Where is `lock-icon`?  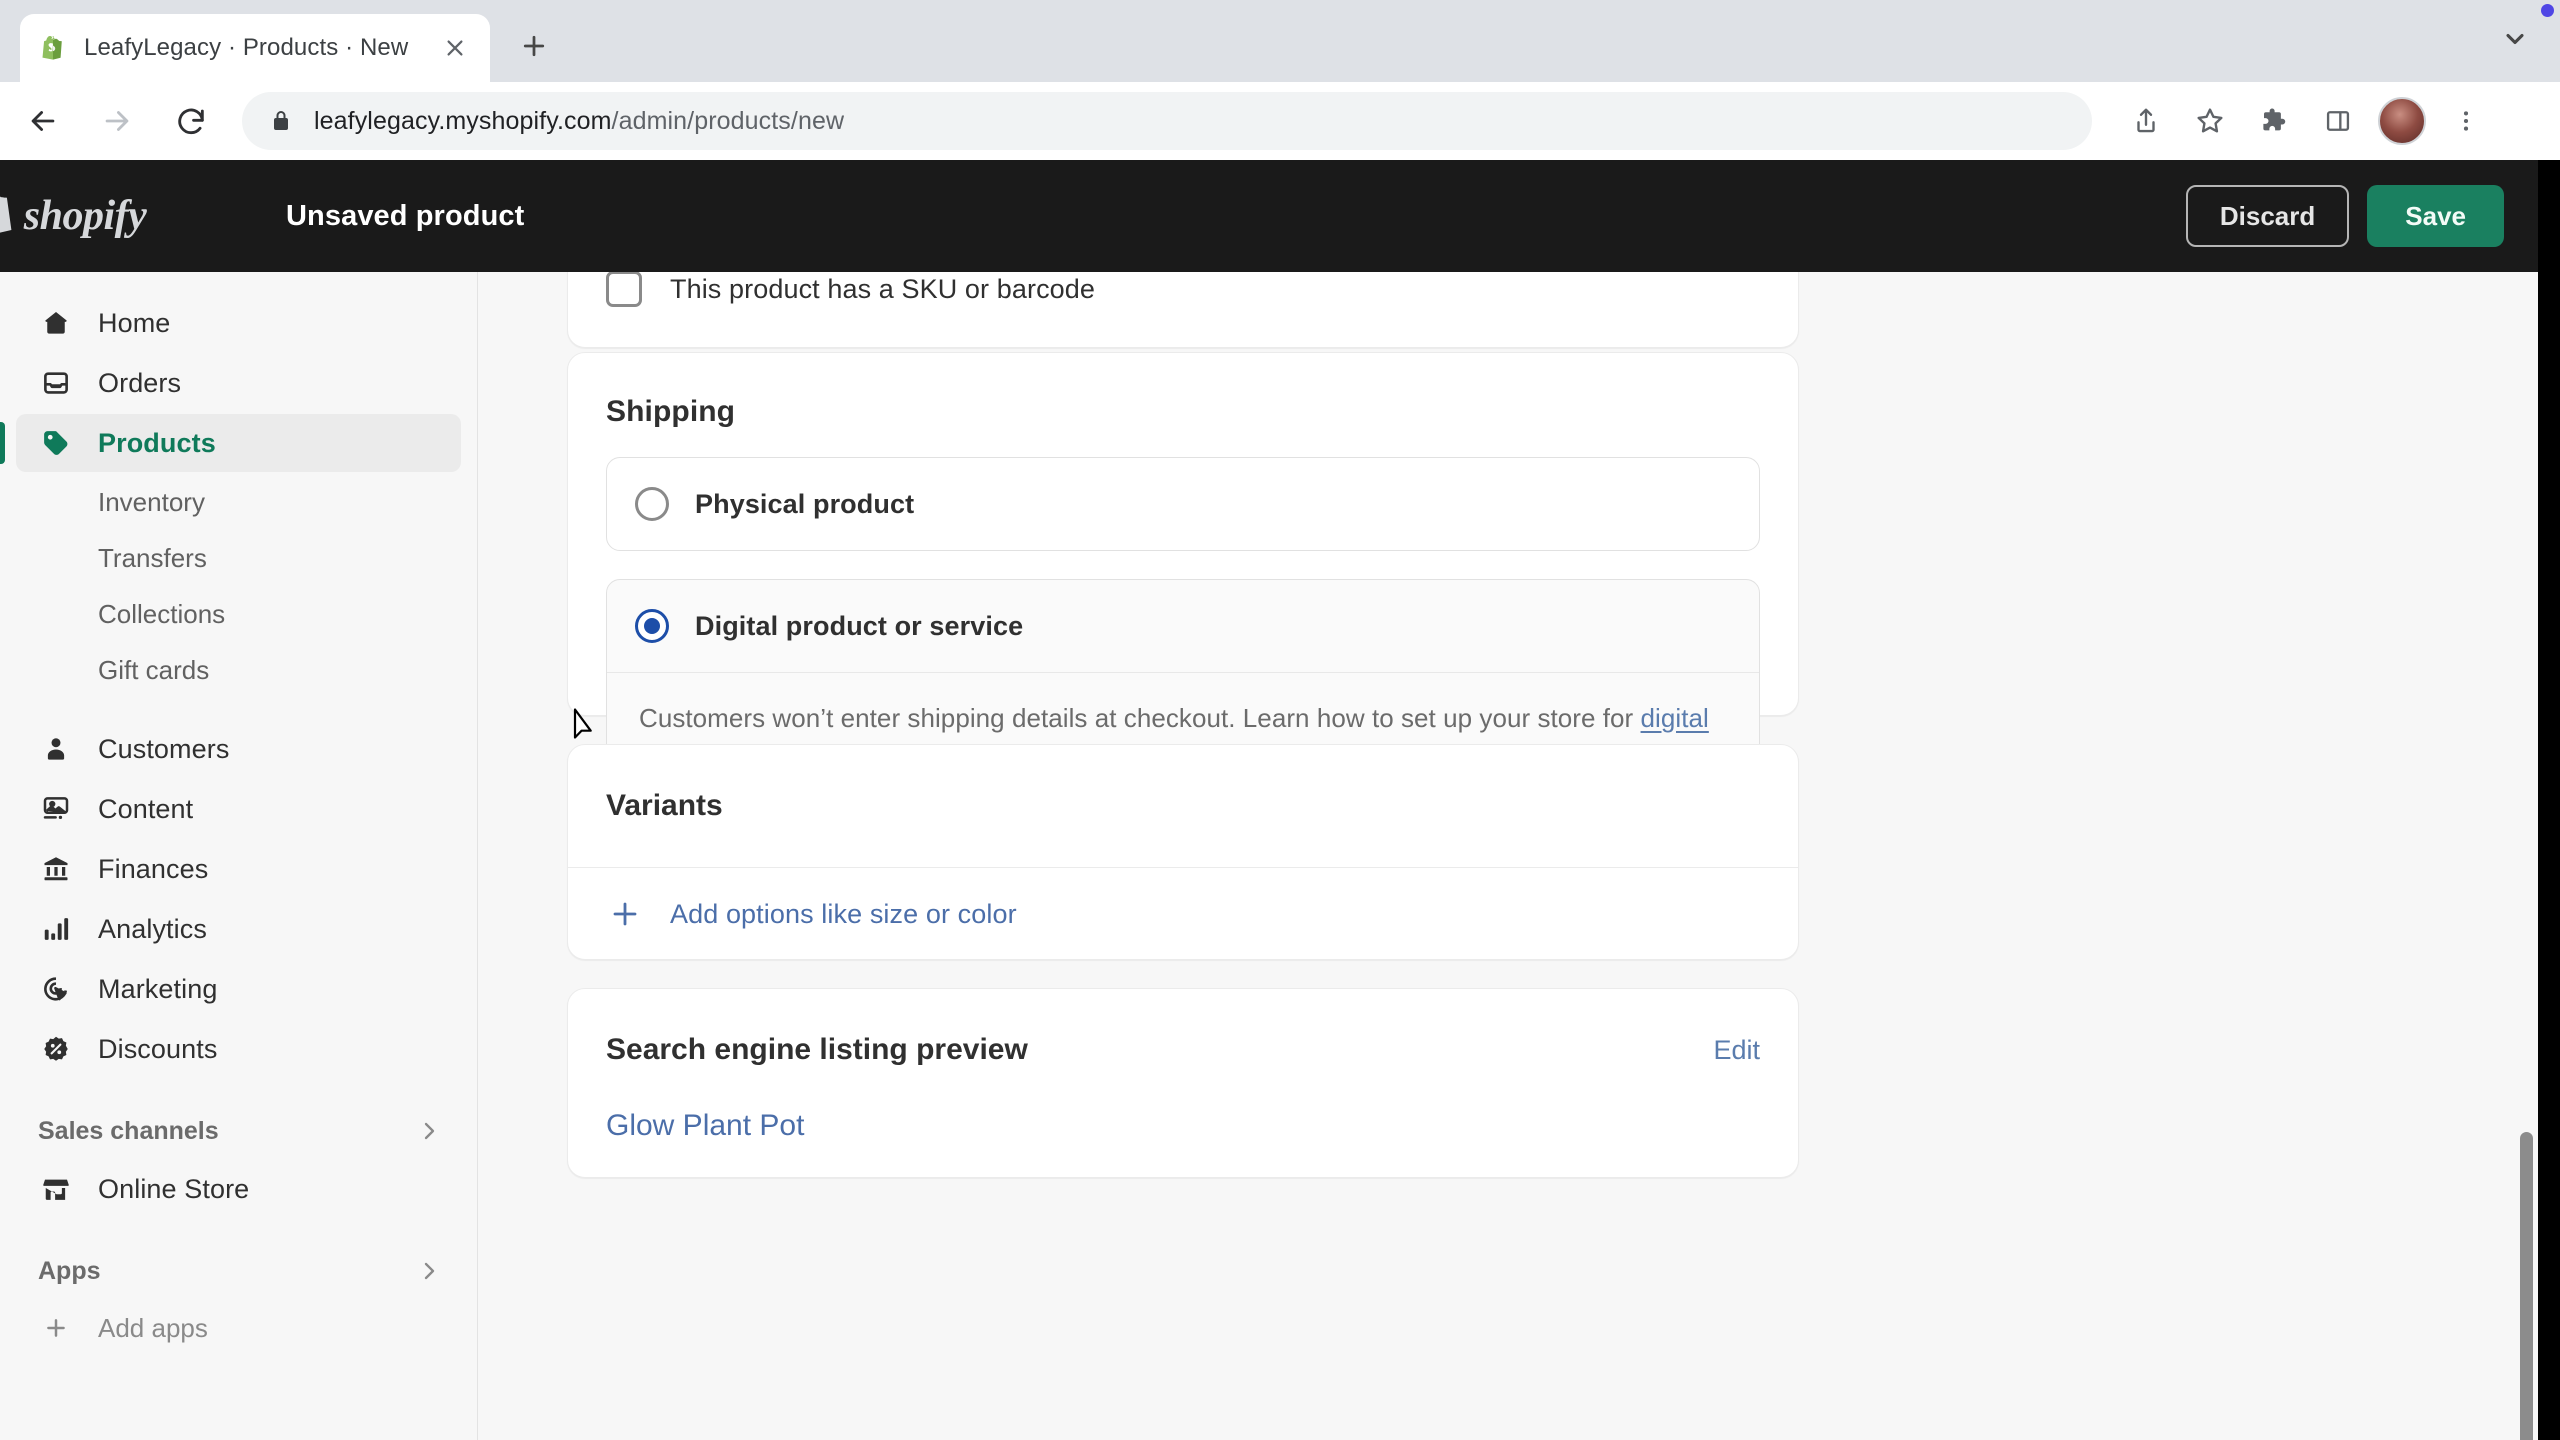 lock-icon is located at coordinates (281, 121).